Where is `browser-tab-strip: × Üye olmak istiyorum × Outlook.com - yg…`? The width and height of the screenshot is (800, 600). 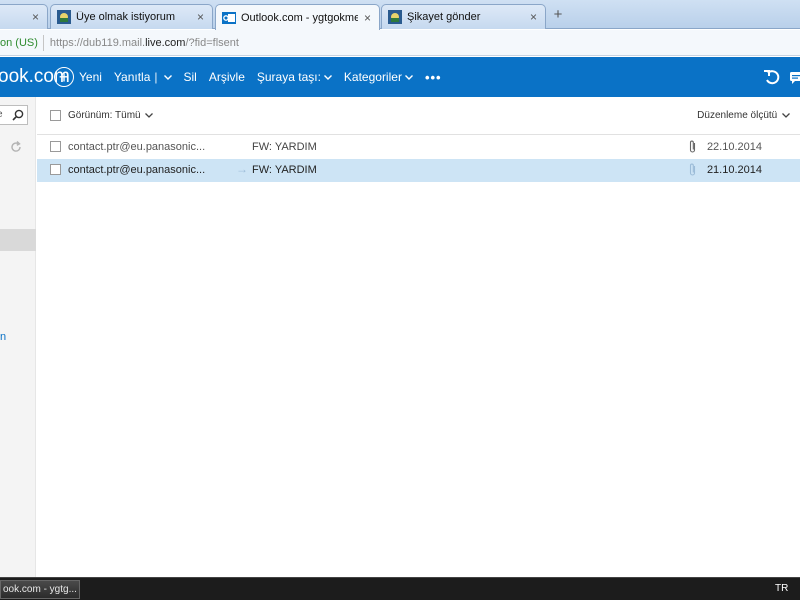
browser-tab-strip: × Üye olmak istiyorum × Outlook.com - yg… is located at coordinates (400, 15).